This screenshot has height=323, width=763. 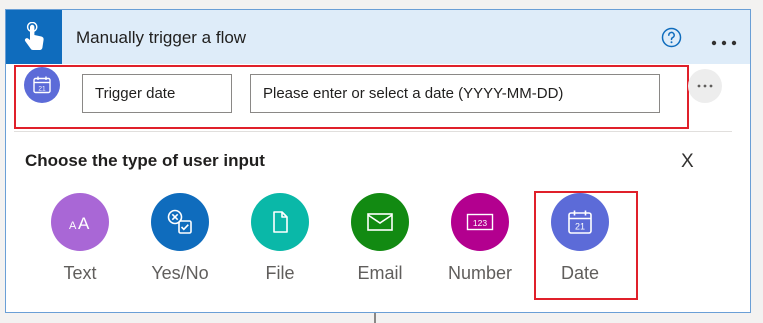 I want to click on input-type-label: Text, so click(x=80, y=273).